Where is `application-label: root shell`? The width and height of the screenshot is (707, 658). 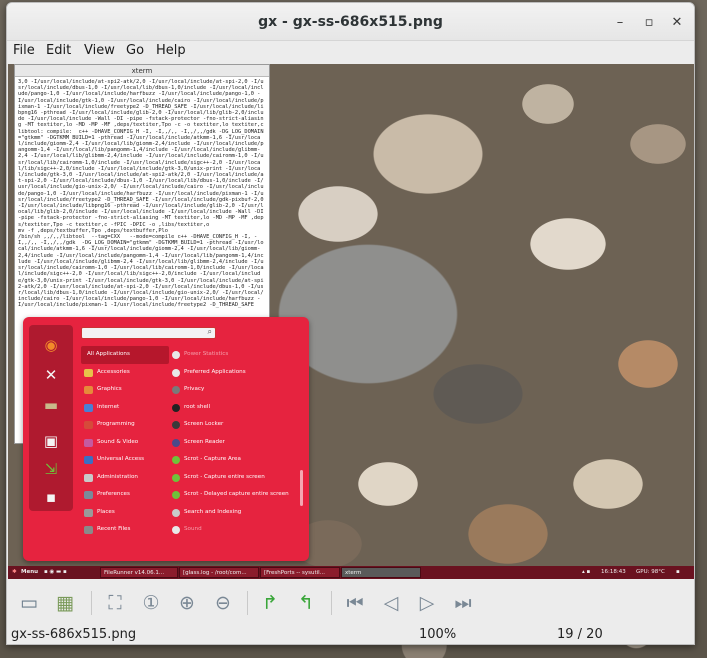
application-label: root shell is located at coordinates (197, 406).